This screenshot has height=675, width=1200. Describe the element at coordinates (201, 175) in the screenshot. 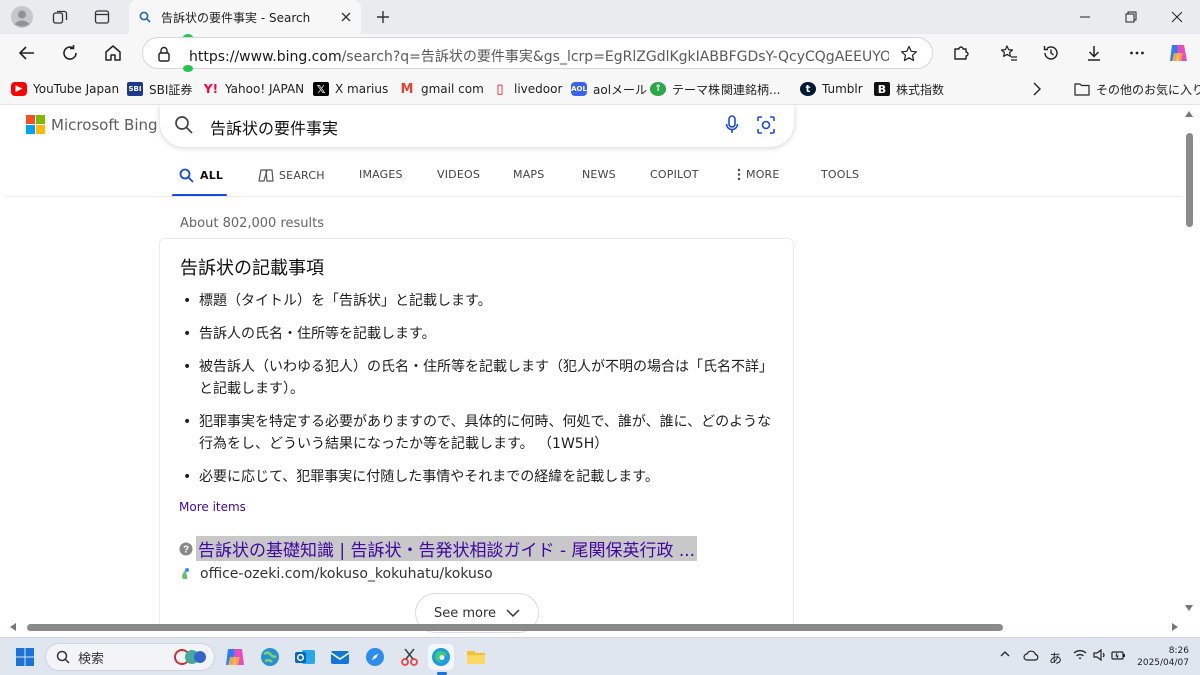

I see `scope-all: ALL` at that location.